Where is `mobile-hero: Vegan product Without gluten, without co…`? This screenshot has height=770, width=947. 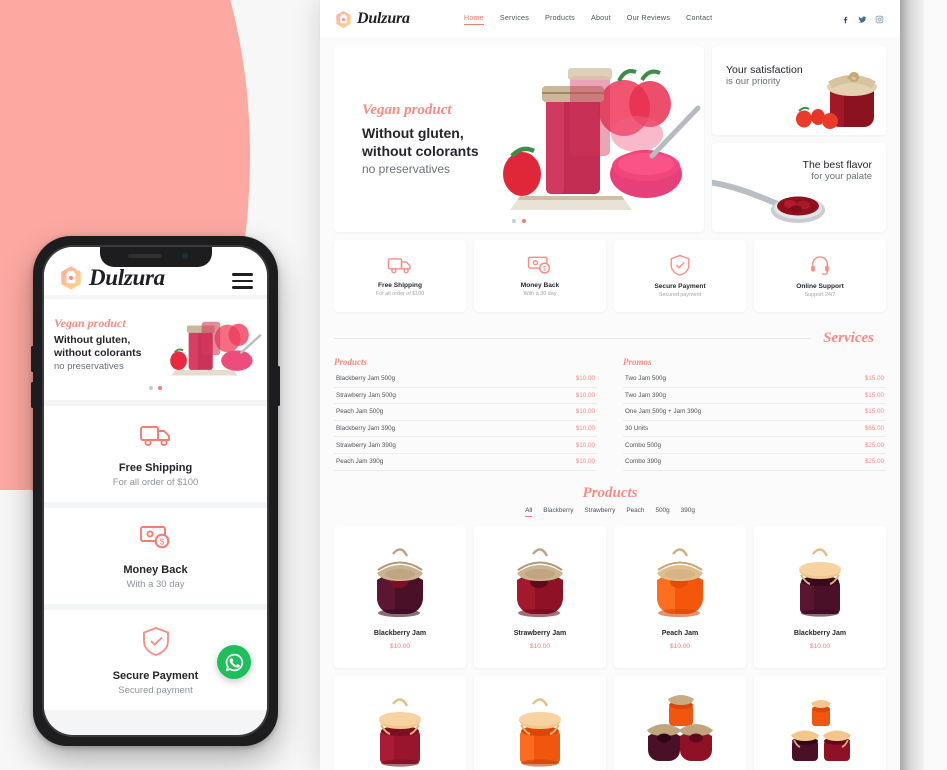 mobile-hero: Vegan product Without gluten, without co… is located at coordinates (155, 349).